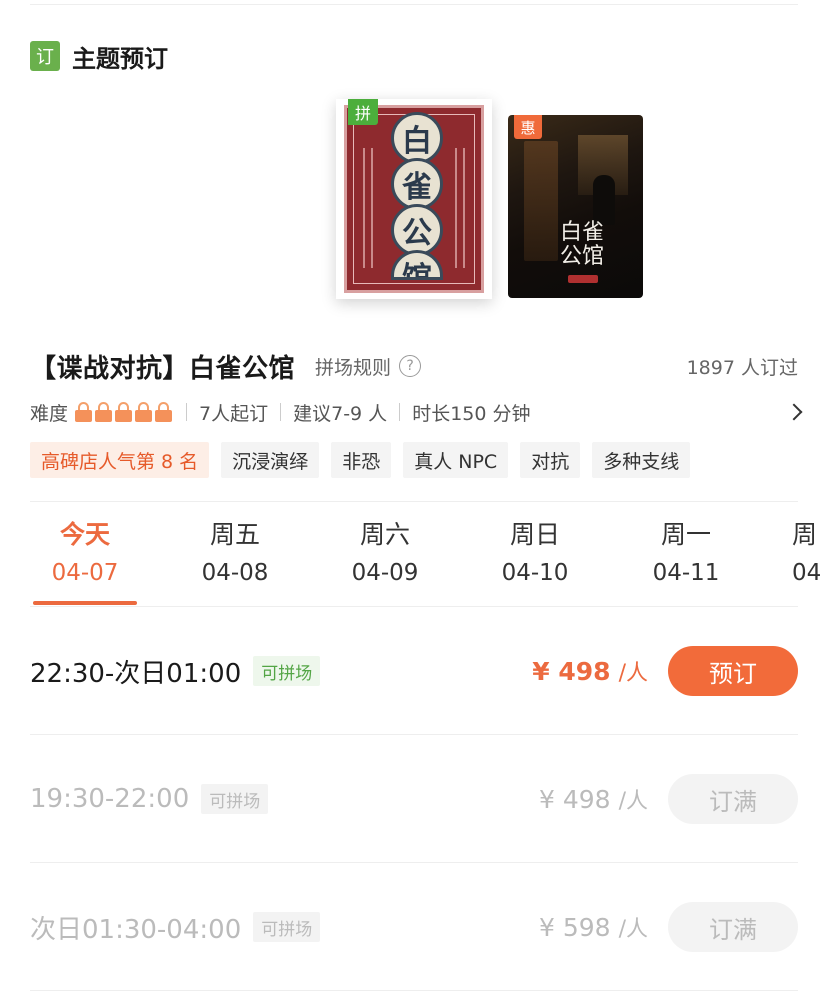  What do you see at coordinates (120, 58) in the screenshot?
I see `section-title: 主题预订` at bounding box center [120, 58].